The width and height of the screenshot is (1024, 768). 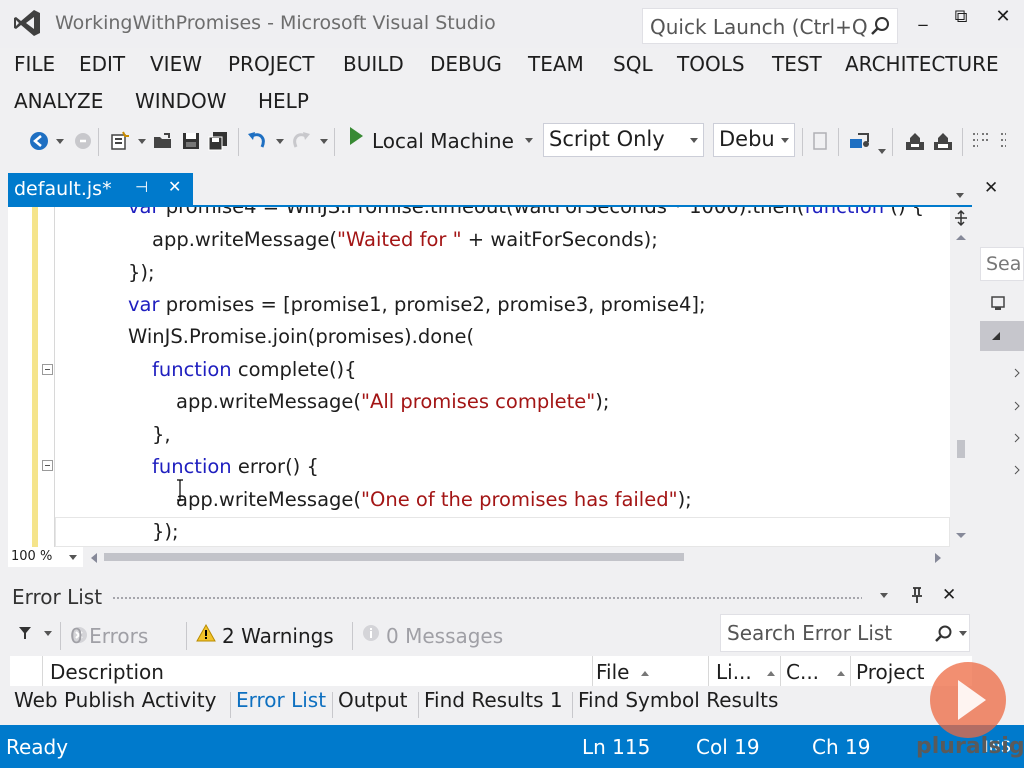 I want to click on attach-dropdown-icon, so click(x=882, y=151).